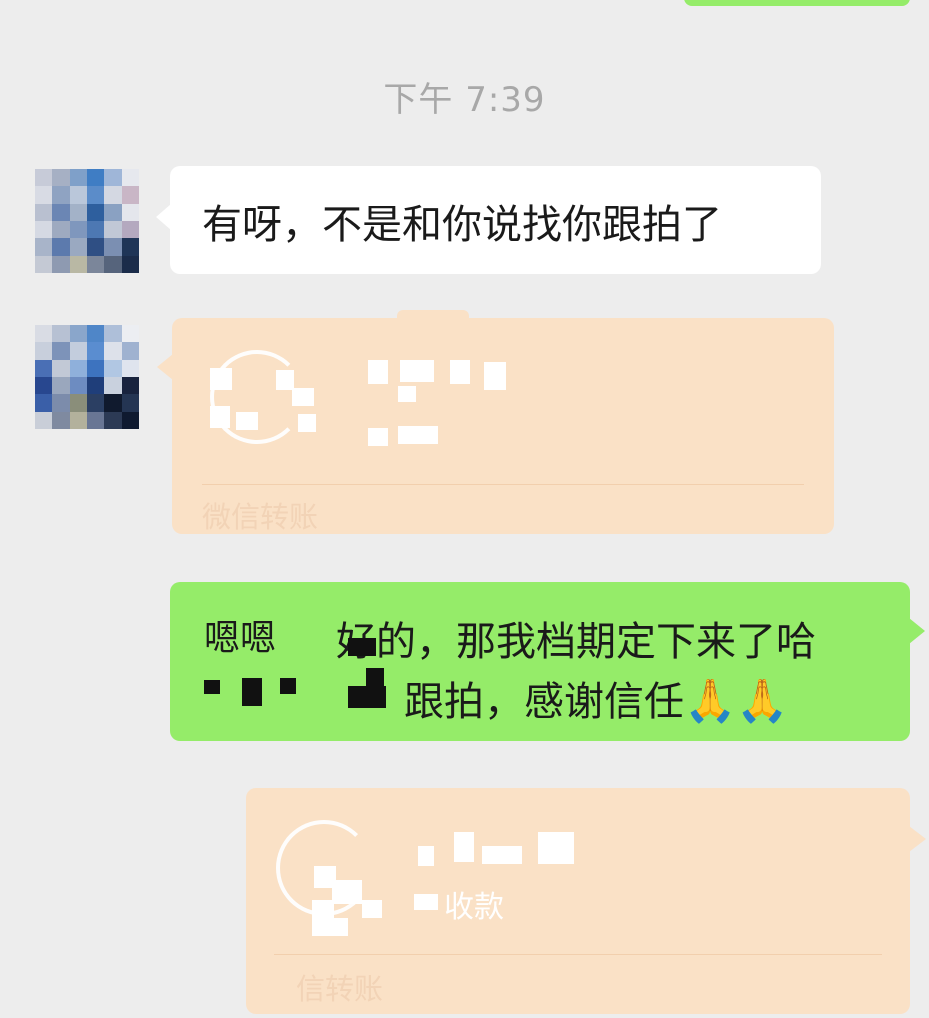 The height and width of the screenshot is (1018, 929). Describe the element at coordinates (462, 225) in the screenshot. I see `message-text: 有呀，不是和你说找你跟拍了` at that location.